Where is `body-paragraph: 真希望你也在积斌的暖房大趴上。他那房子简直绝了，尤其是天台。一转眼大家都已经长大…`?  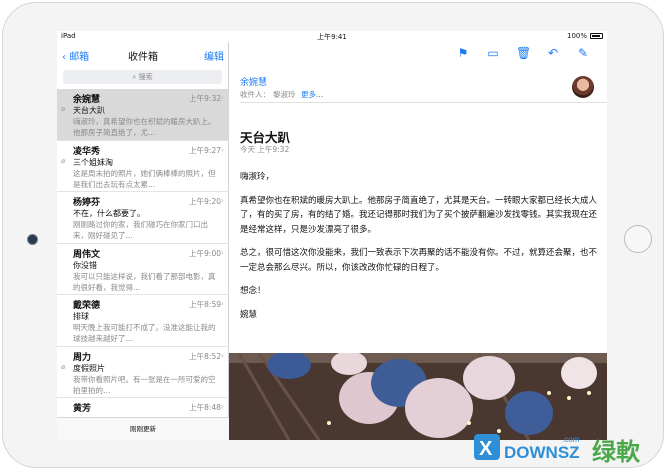
body-paragraph: 真希望你也在积斌的暖房大趴上。他那房子简直绝了，尤其是天台。一转眼大家都已经长大… is located at coordinates (419, 215).